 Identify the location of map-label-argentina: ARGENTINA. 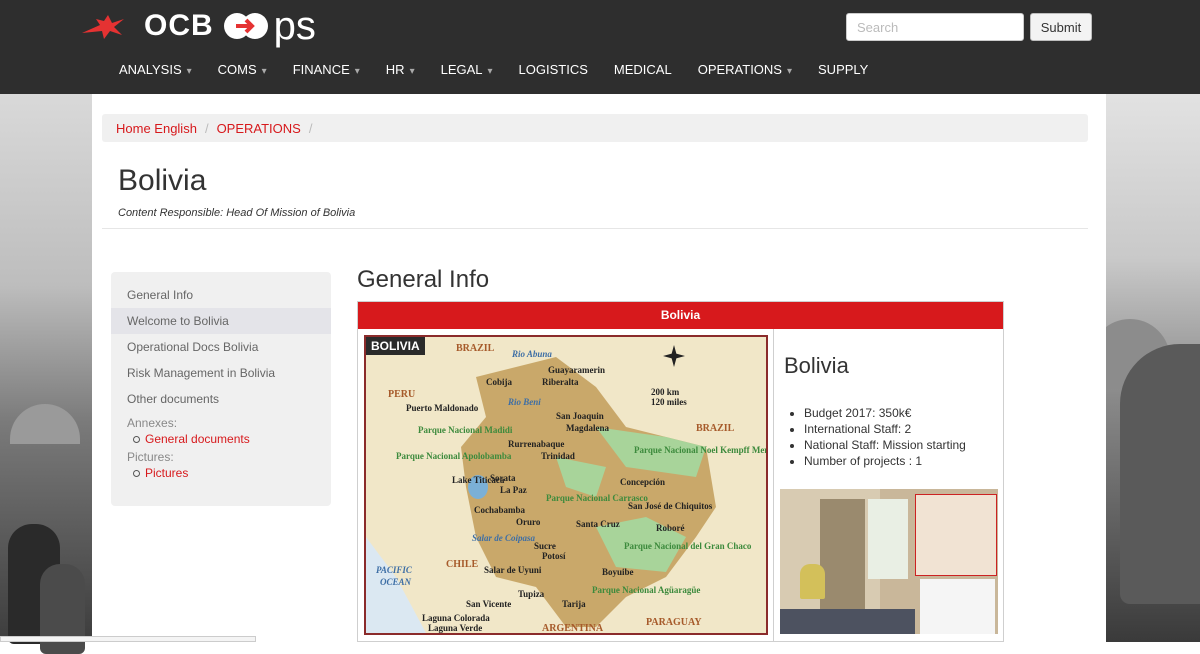
(573, 628).